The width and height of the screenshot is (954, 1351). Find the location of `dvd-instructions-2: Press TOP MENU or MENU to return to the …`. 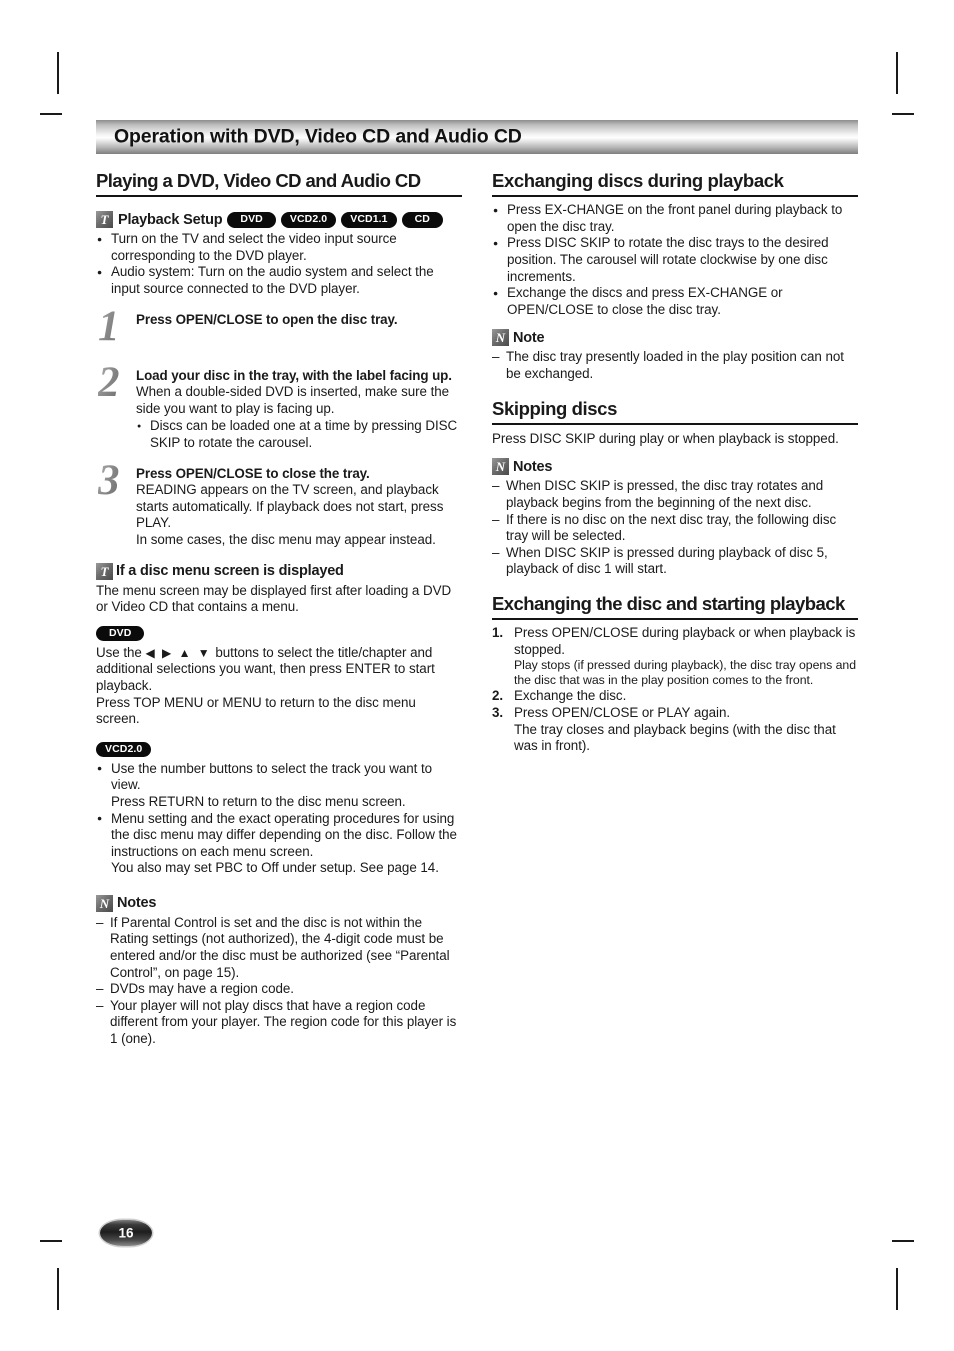

dvd-instructions-2: Press TOP MENU or MENU to return to the … is located at coordinates (256, 710).